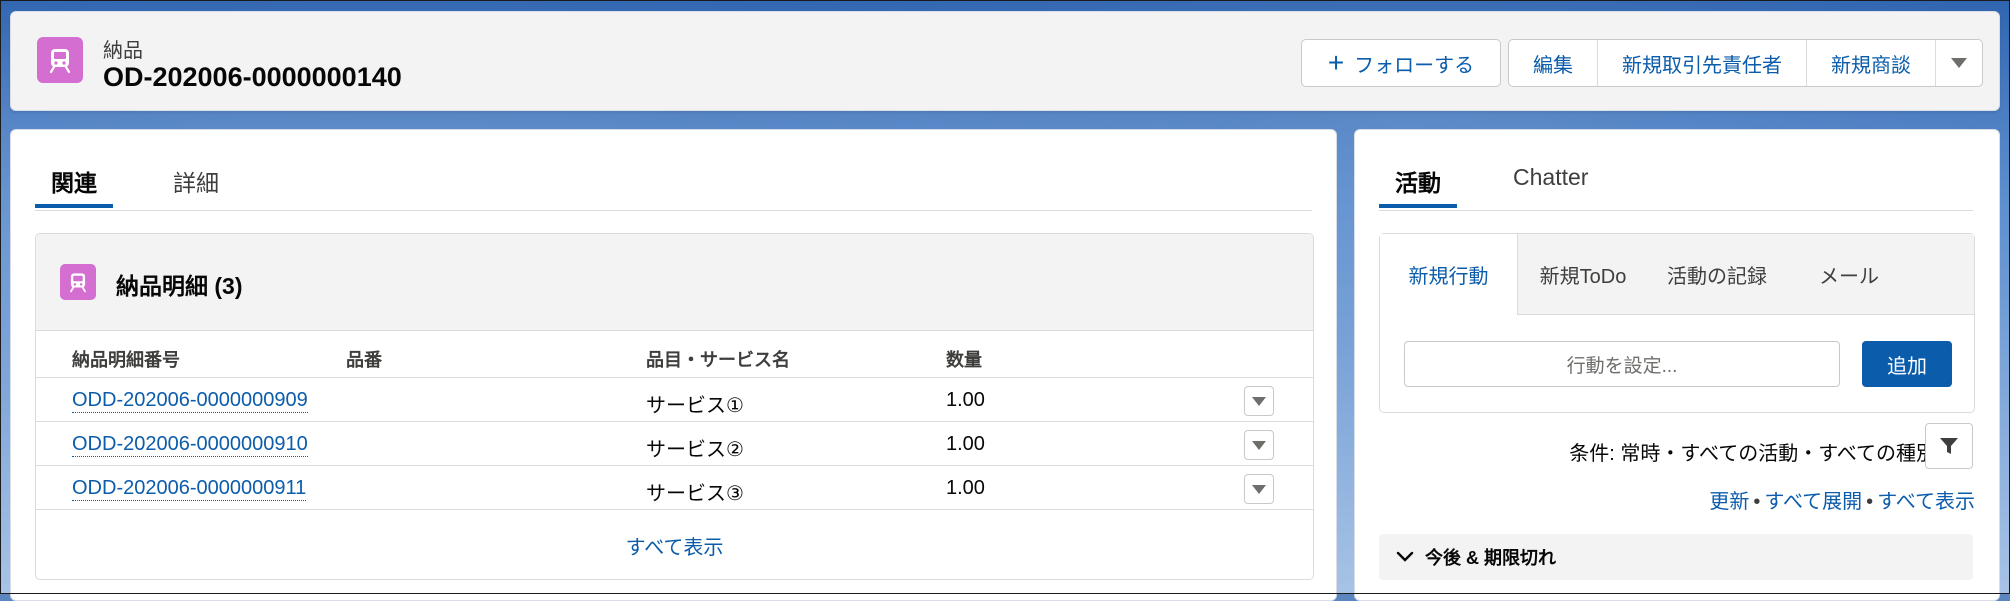  I want to click on related-list-title: 納品明細 (3), so click(179, 284).